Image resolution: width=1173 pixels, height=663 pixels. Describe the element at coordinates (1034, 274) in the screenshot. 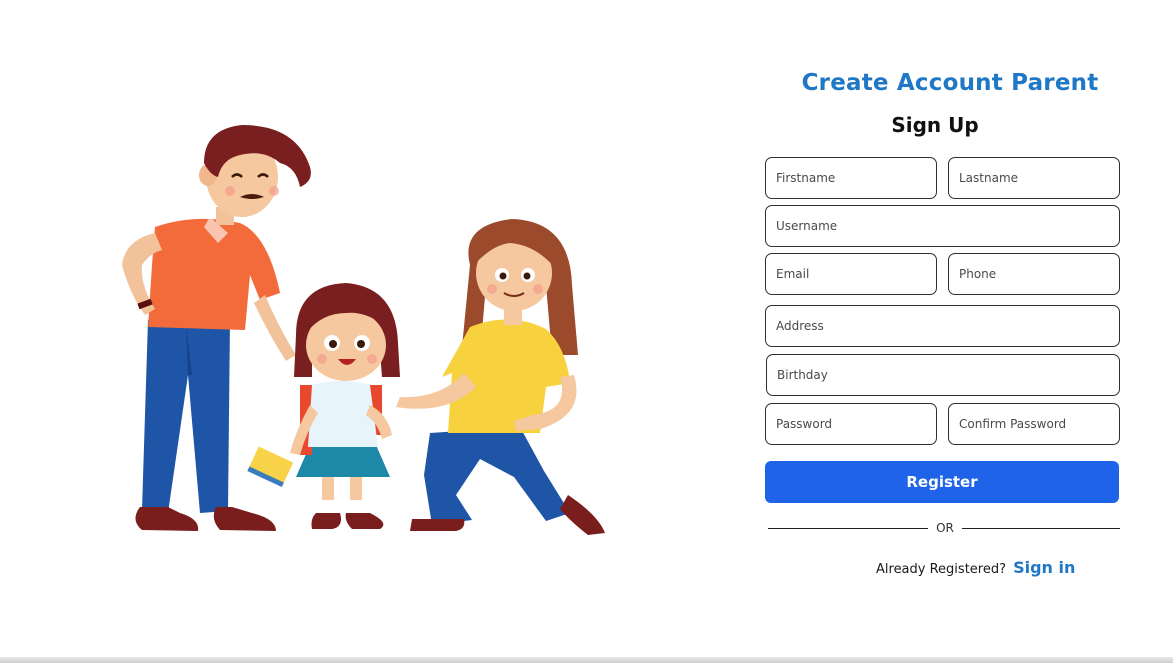

I see `phone-input` at that location.